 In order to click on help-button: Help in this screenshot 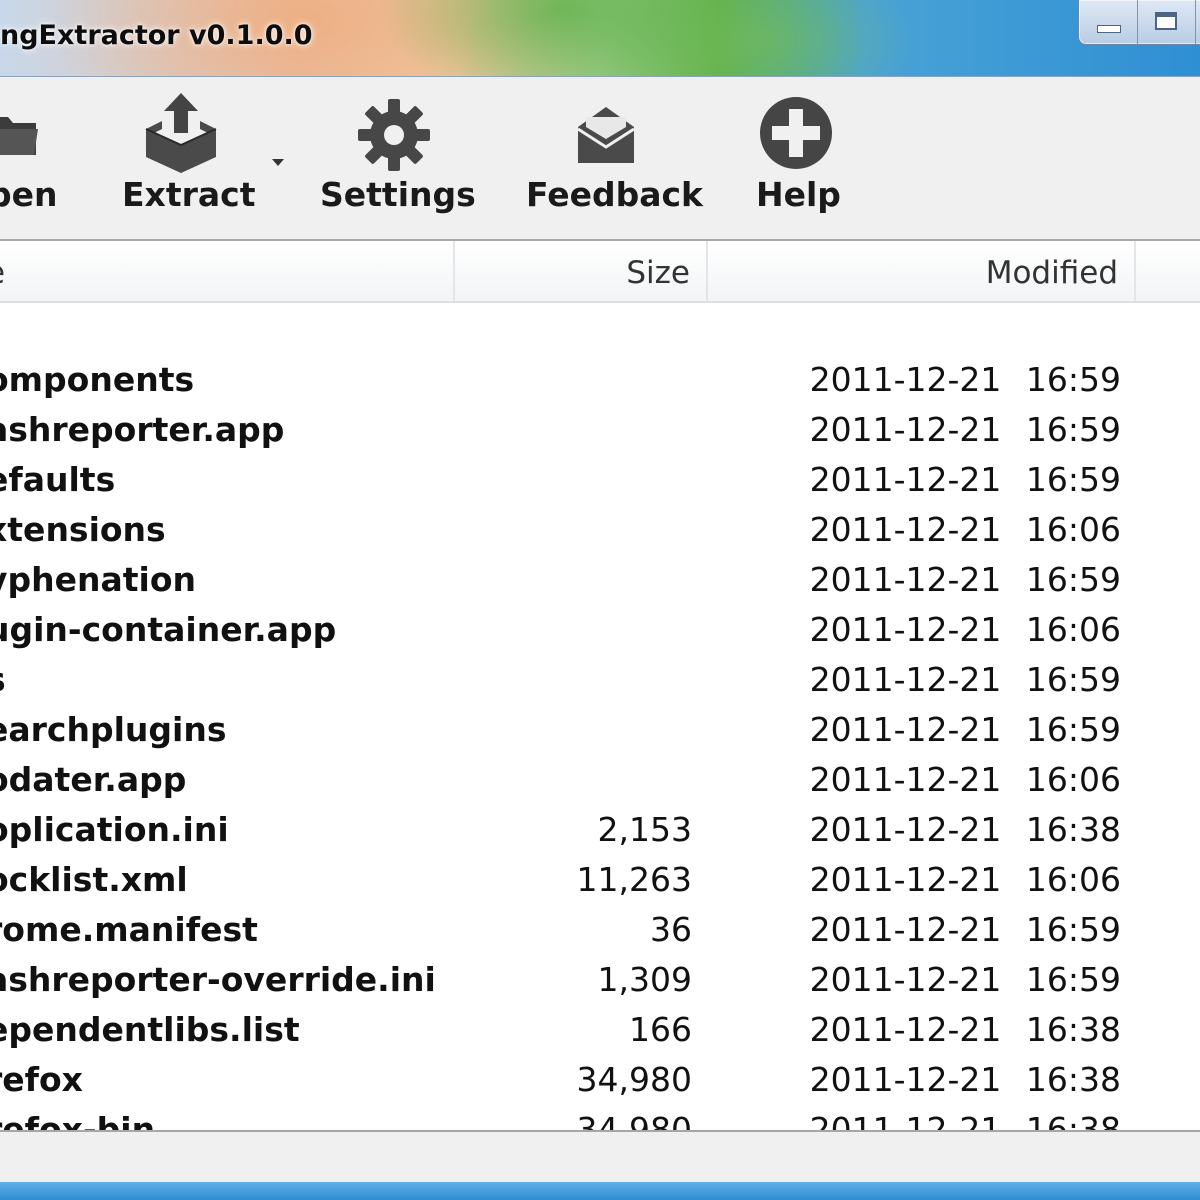, I will do `click(799, 157)`.